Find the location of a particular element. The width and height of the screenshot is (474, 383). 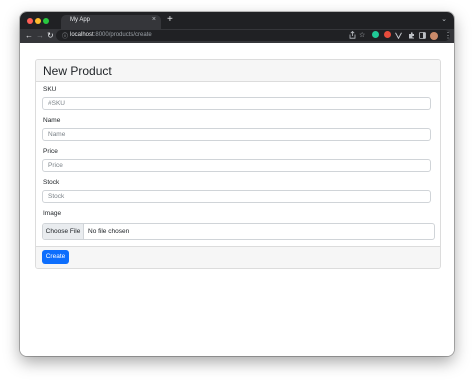

choose-file-button: Choose File is located at coordinates (63, 231).